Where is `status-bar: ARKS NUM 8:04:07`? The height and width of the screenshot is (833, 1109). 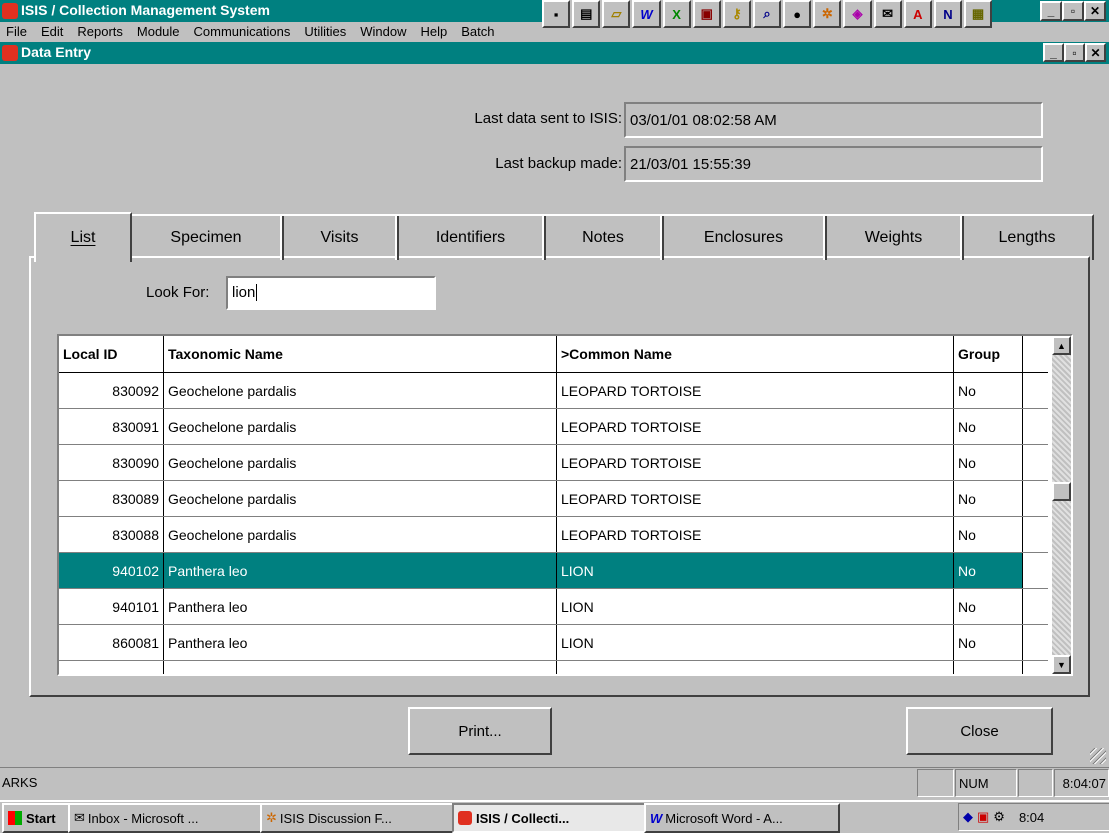 status-bar: ARKS NUM 8:04:07 is located at coordinates (554, 783).